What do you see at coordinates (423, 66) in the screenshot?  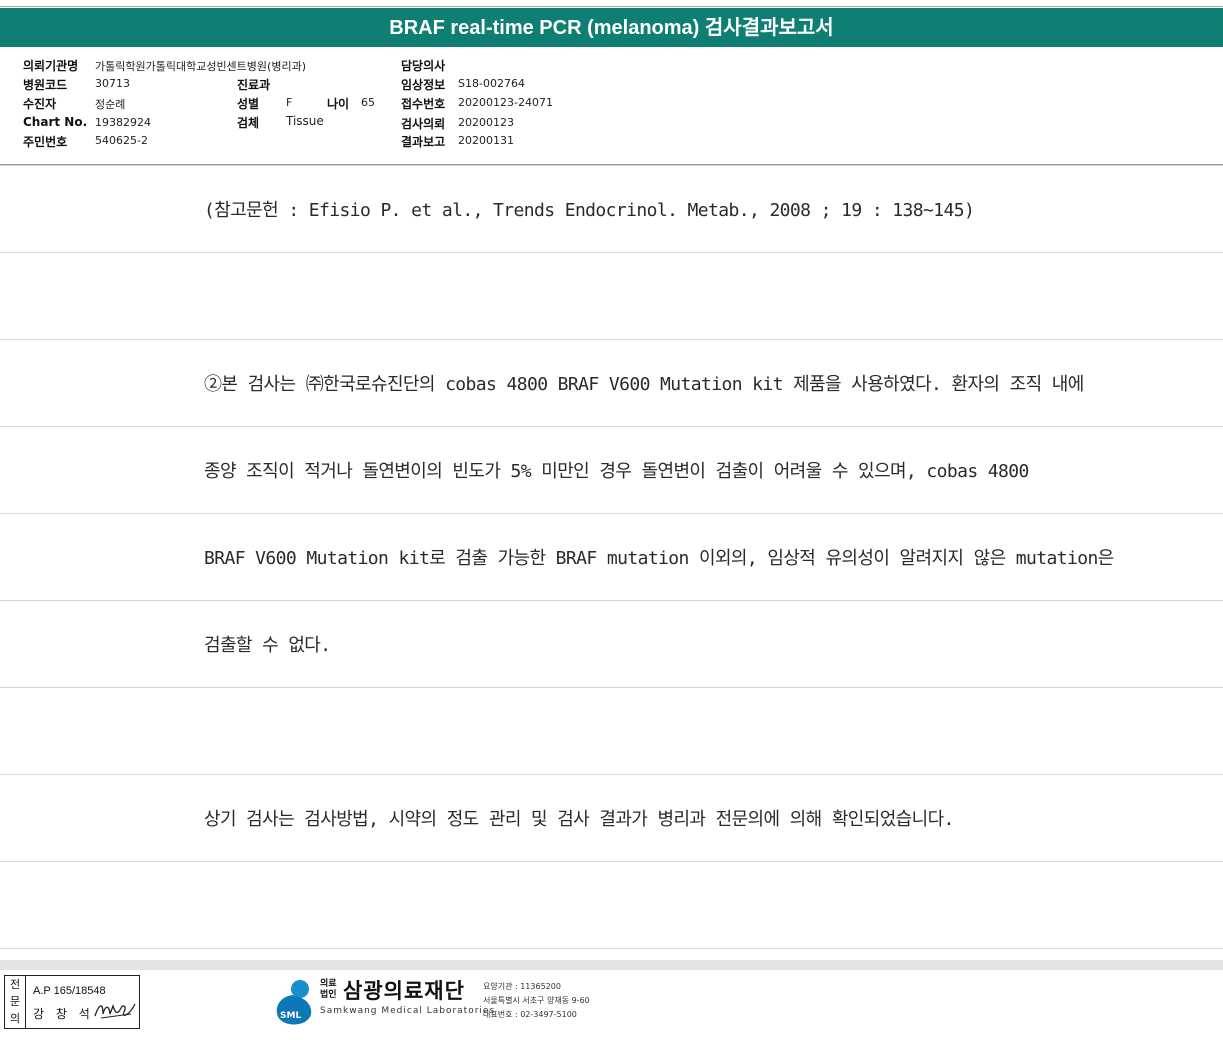 I see `doctor-label: 담당의사` at bounding box center [423, 66].